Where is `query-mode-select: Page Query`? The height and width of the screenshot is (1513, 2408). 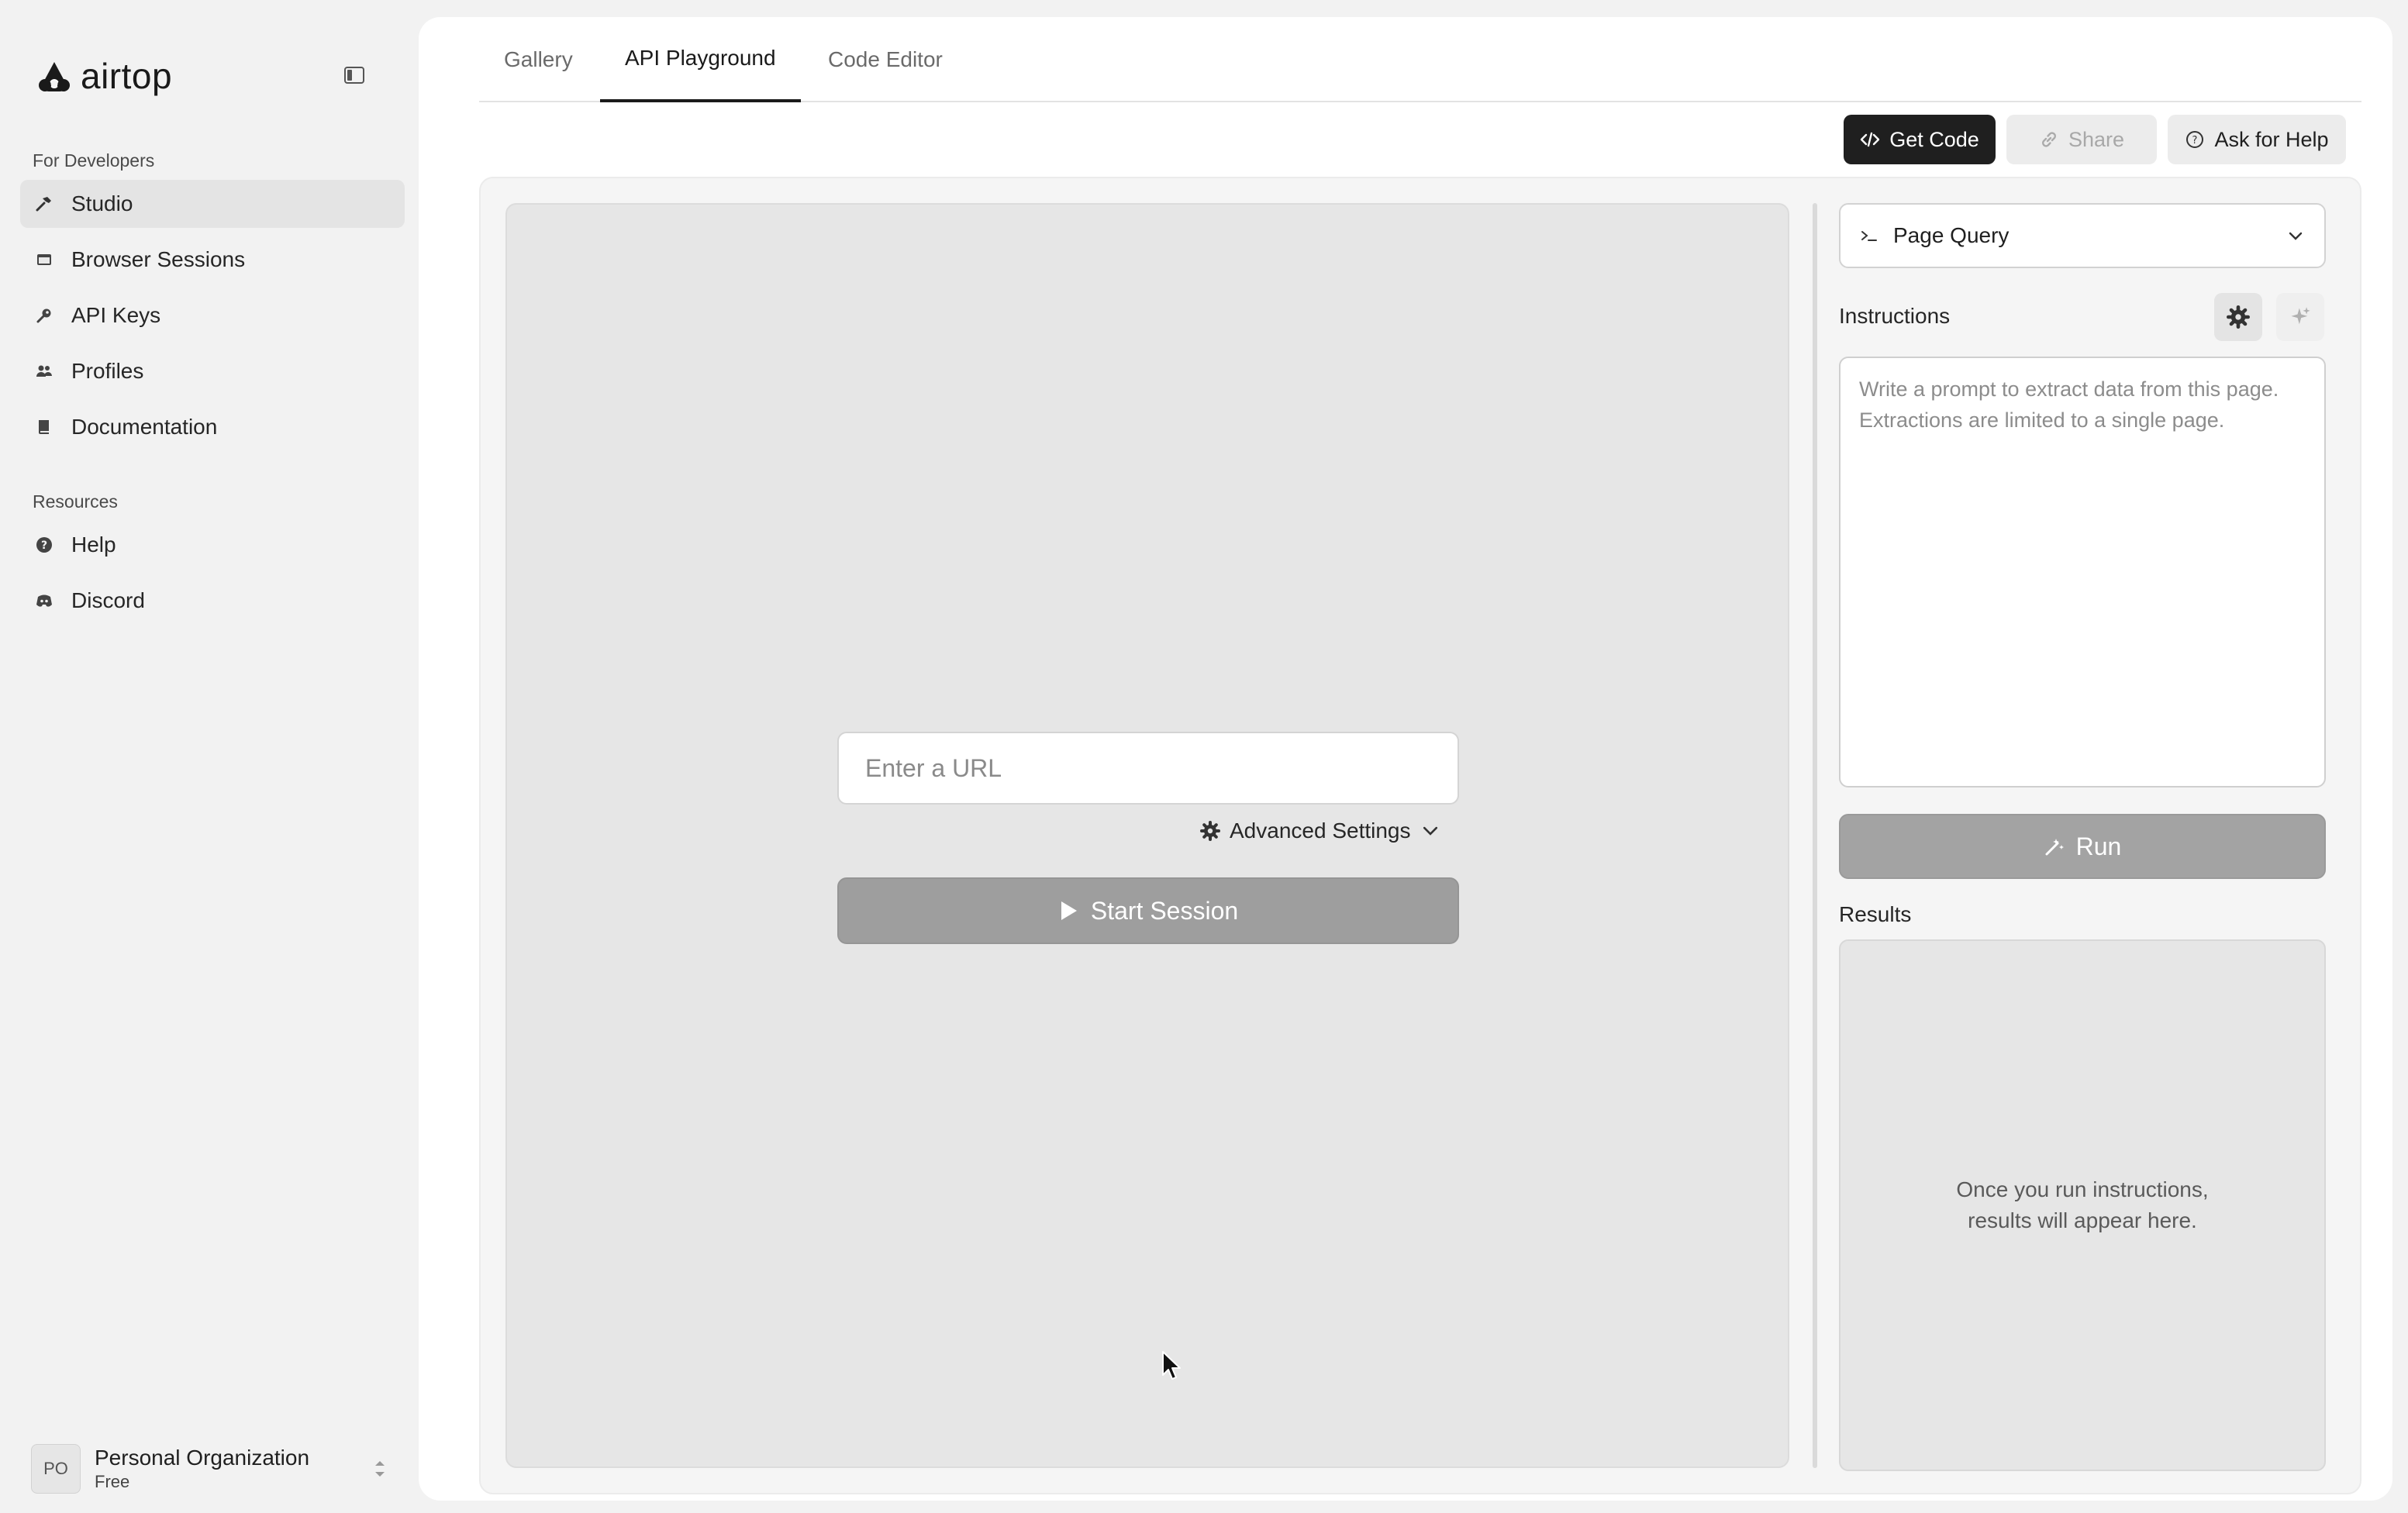 query-mode-select: Page Query is located at coordinates (2082, 235).